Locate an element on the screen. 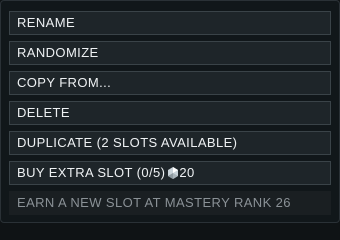  delete-label: DELETE is located at coordinates (43, 112).